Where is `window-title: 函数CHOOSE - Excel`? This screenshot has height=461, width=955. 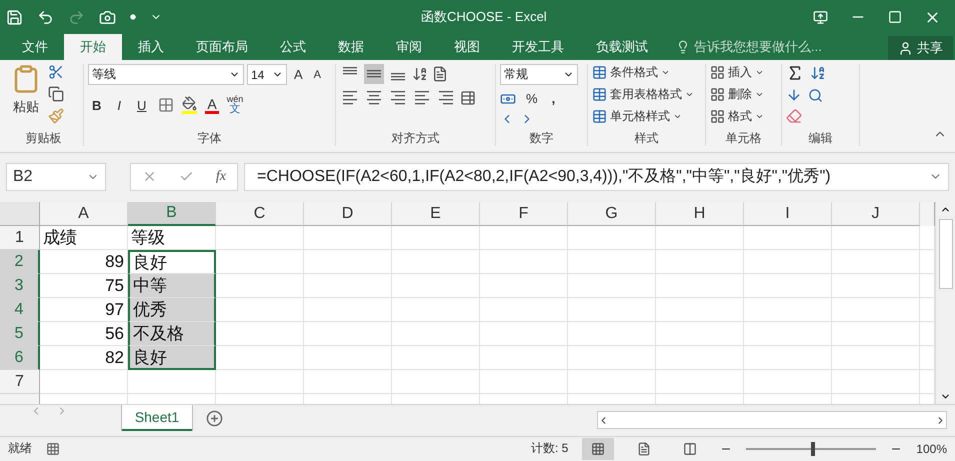
window-title: 函数CHOOSE - Excel is located at coordinates (484, 17).